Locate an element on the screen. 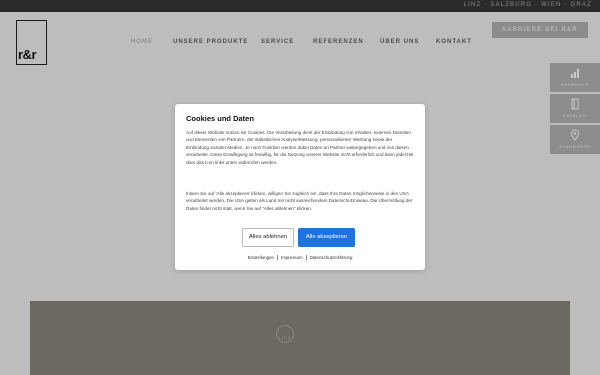  top-bar: LINZ · SALZBURG · WIEN · GRAZ is located at coordinates (300, 6).